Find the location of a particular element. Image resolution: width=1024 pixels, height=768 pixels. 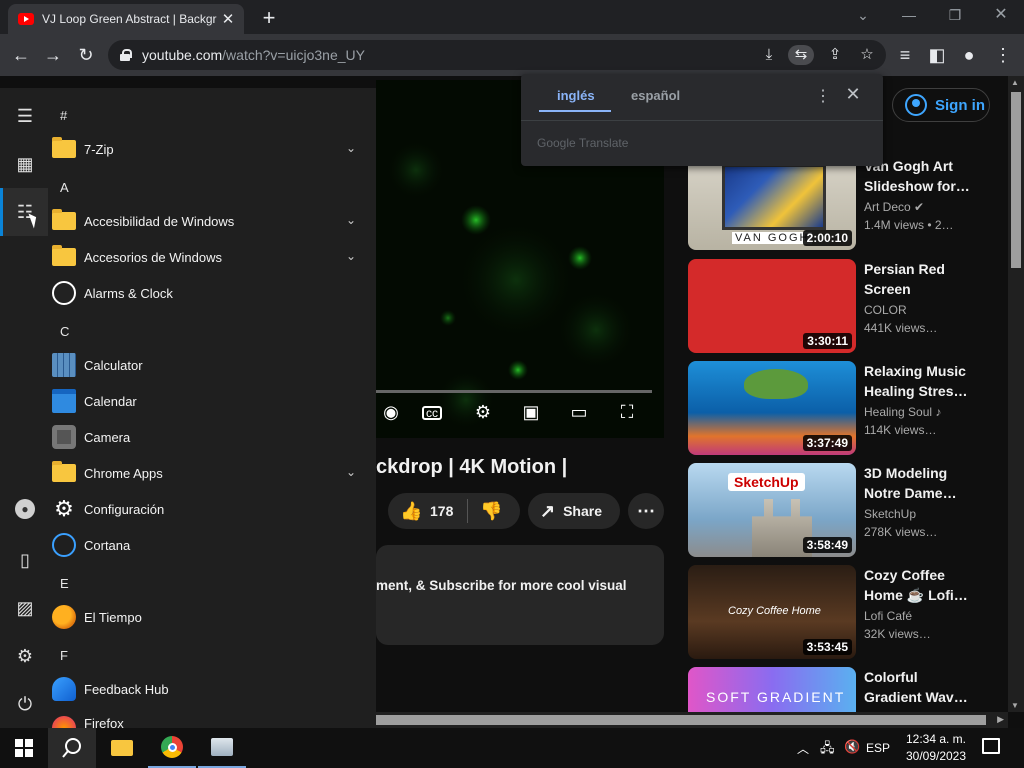

app-firefox: Firefox is located at coordinates (212, 717).